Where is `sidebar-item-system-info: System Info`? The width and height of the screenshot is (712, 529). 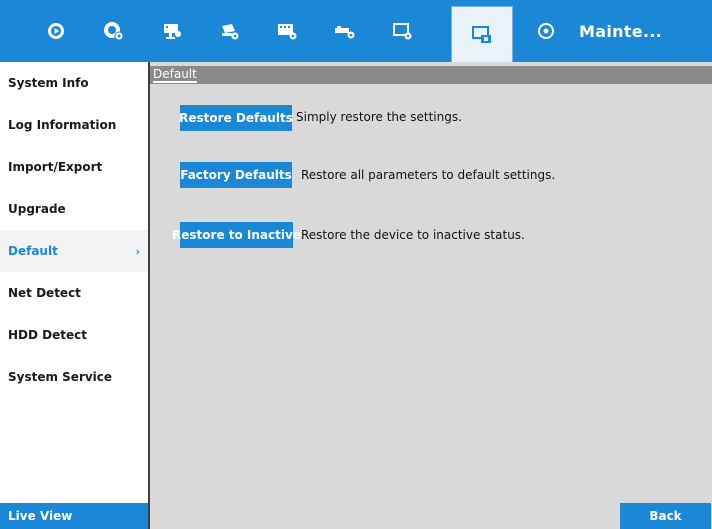
sidebar-item-system-info: System Info is located at coordinates (74, 83).